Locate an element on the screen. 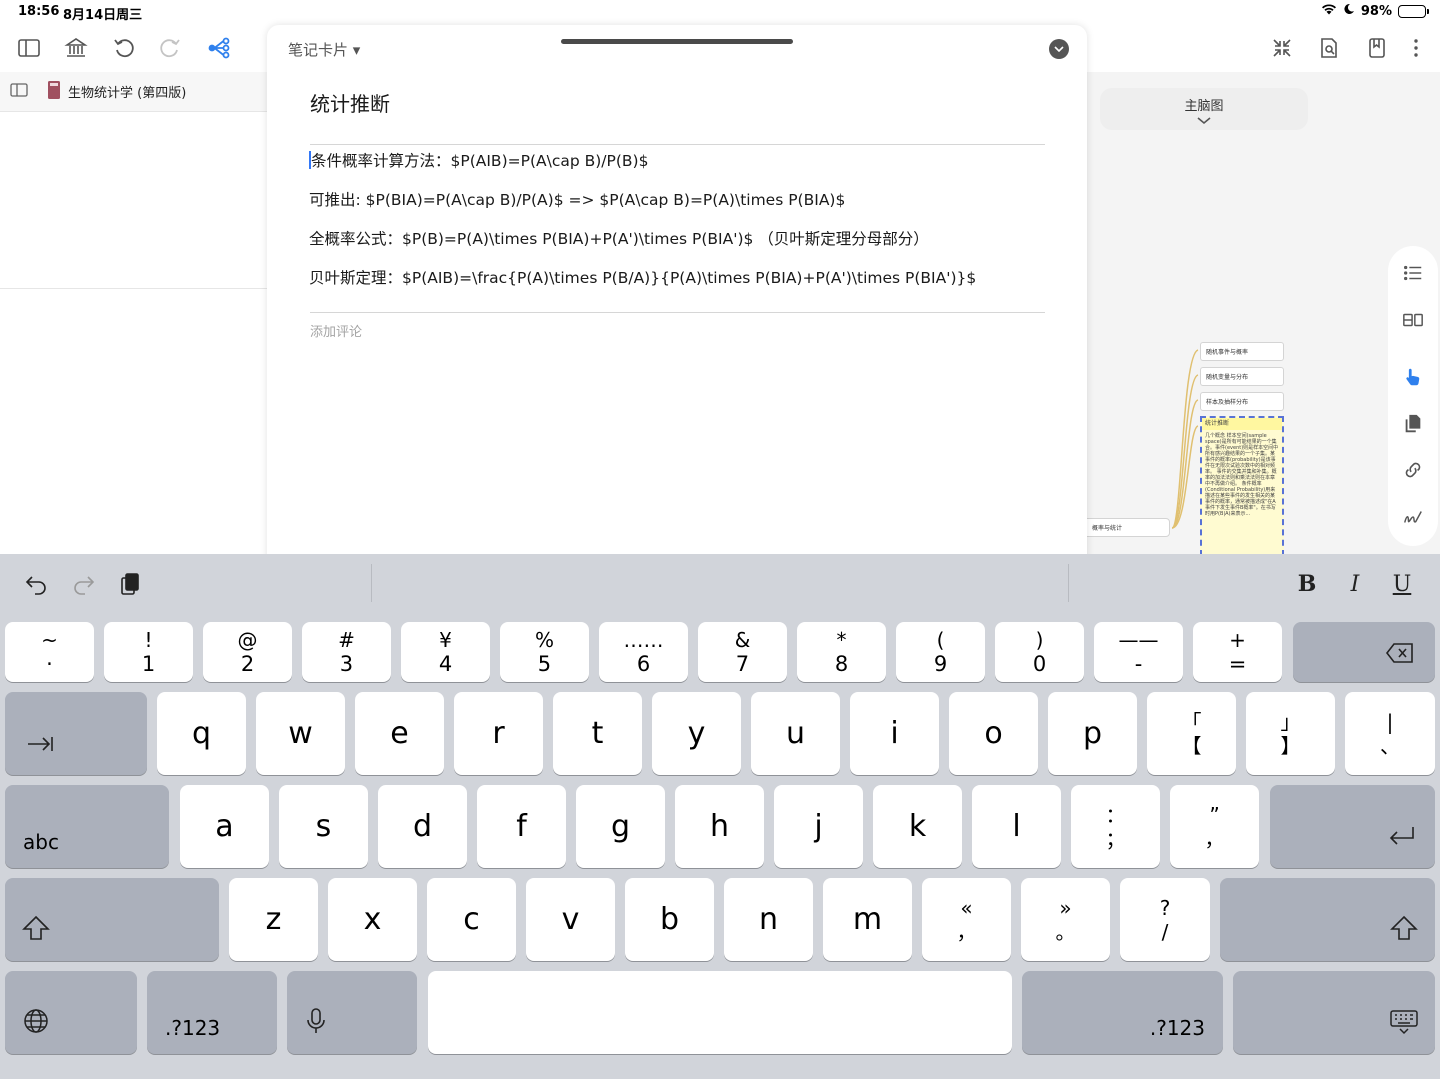  key-q: q is located at coordinates (201, 733).